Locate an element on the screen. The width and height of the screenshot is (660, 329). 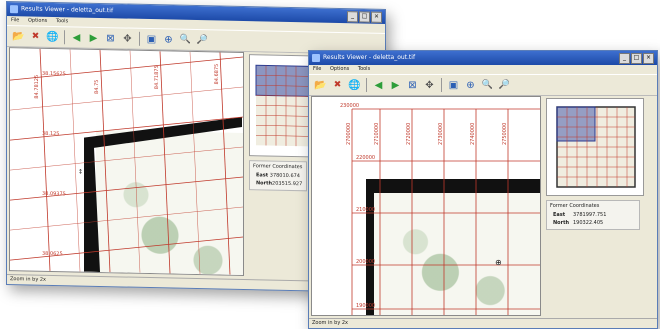
grid-label: 2700000 is located at coordinates (349, 134).